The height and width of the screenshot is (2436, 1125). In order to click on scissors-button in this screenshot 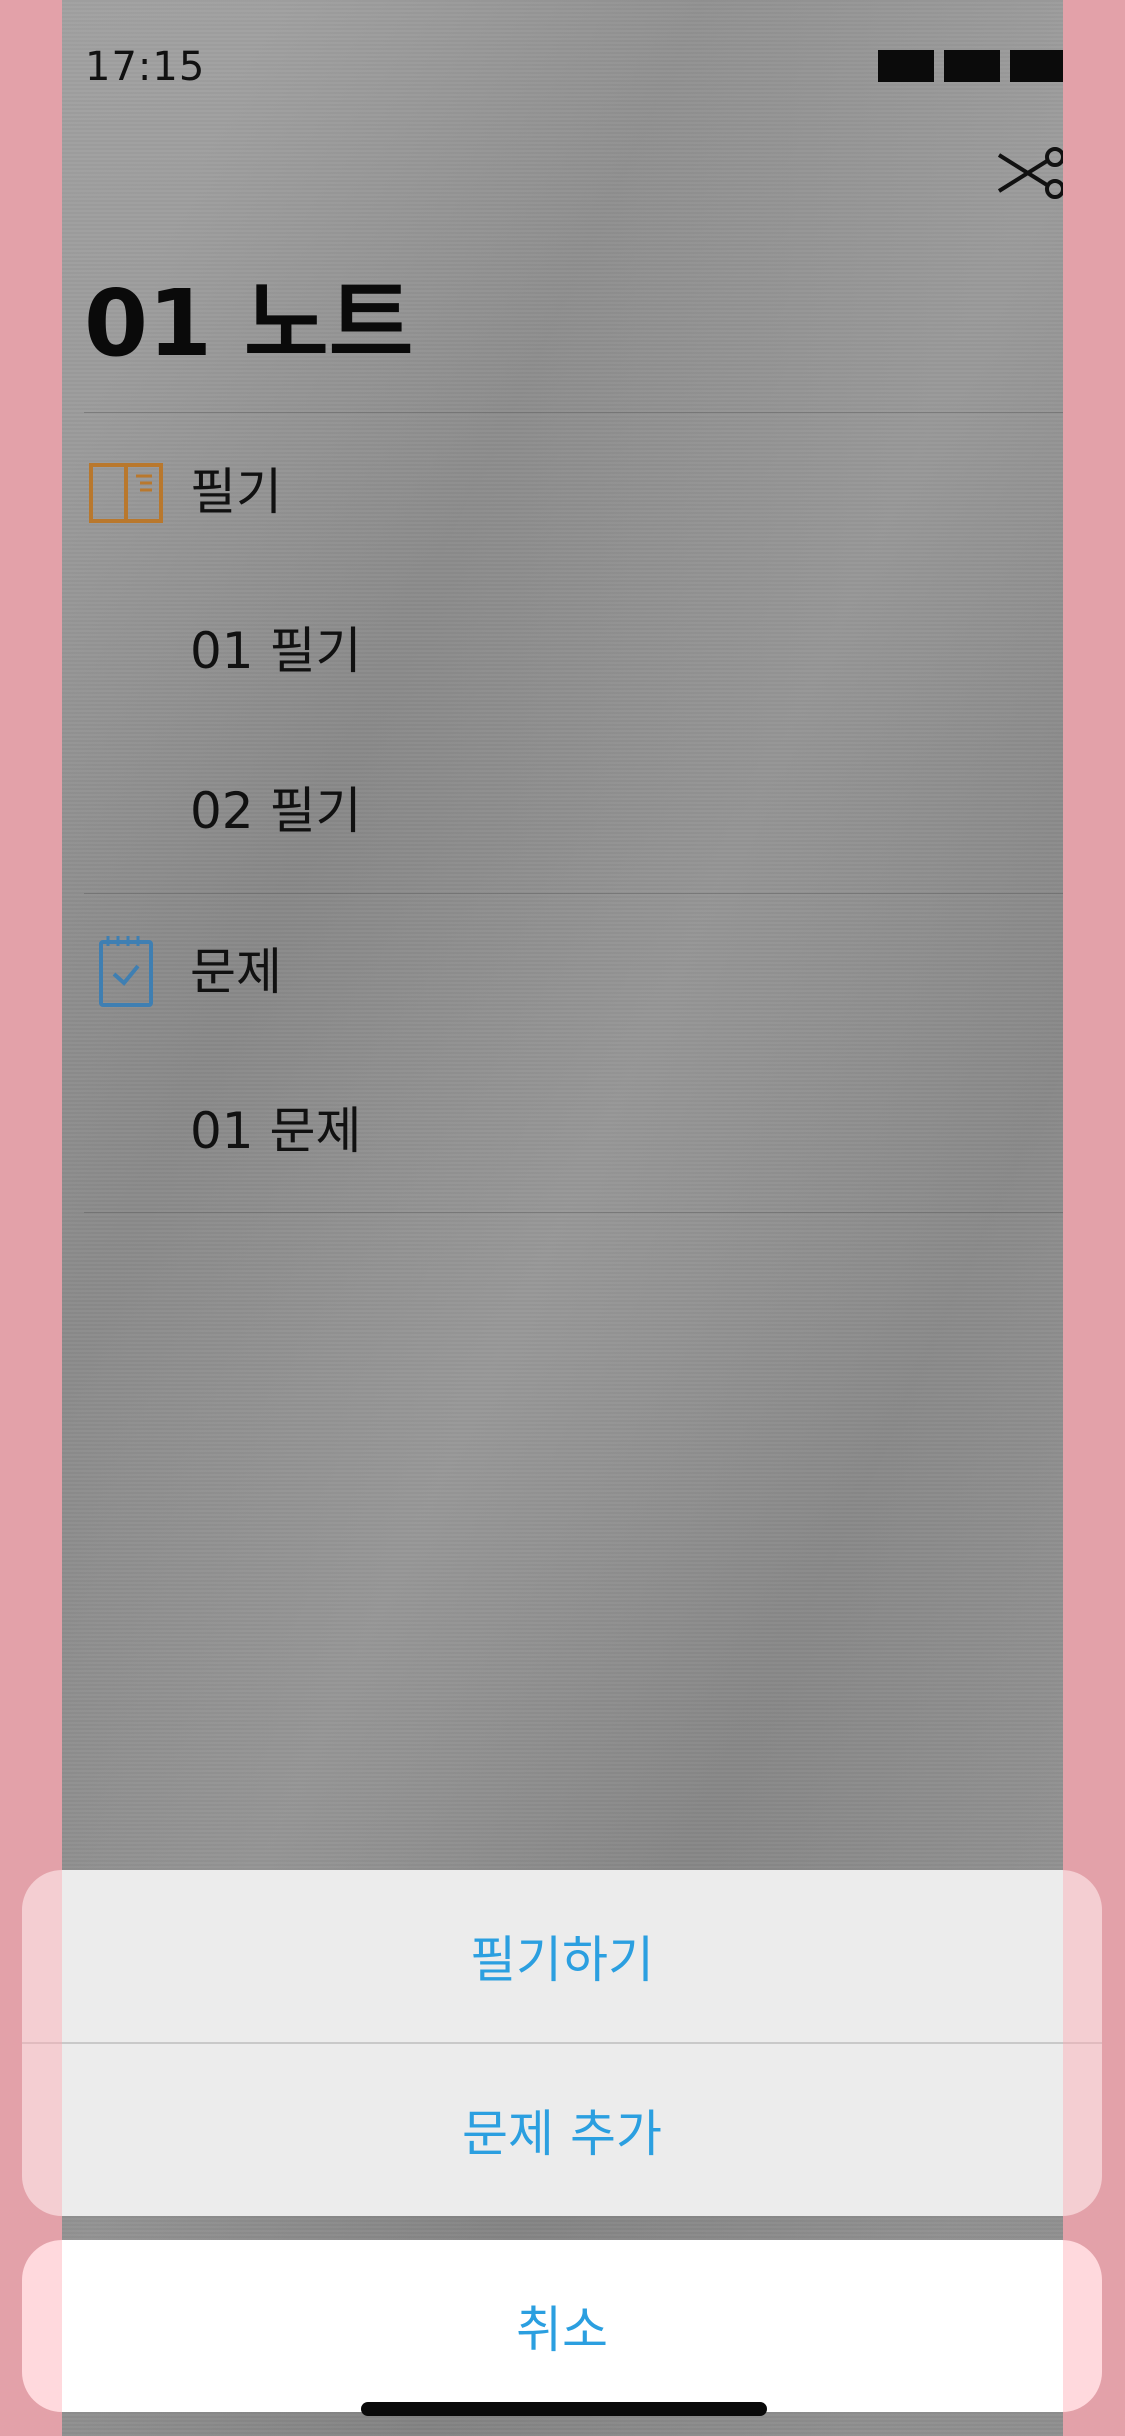, I will do `click(1030, 173)`.